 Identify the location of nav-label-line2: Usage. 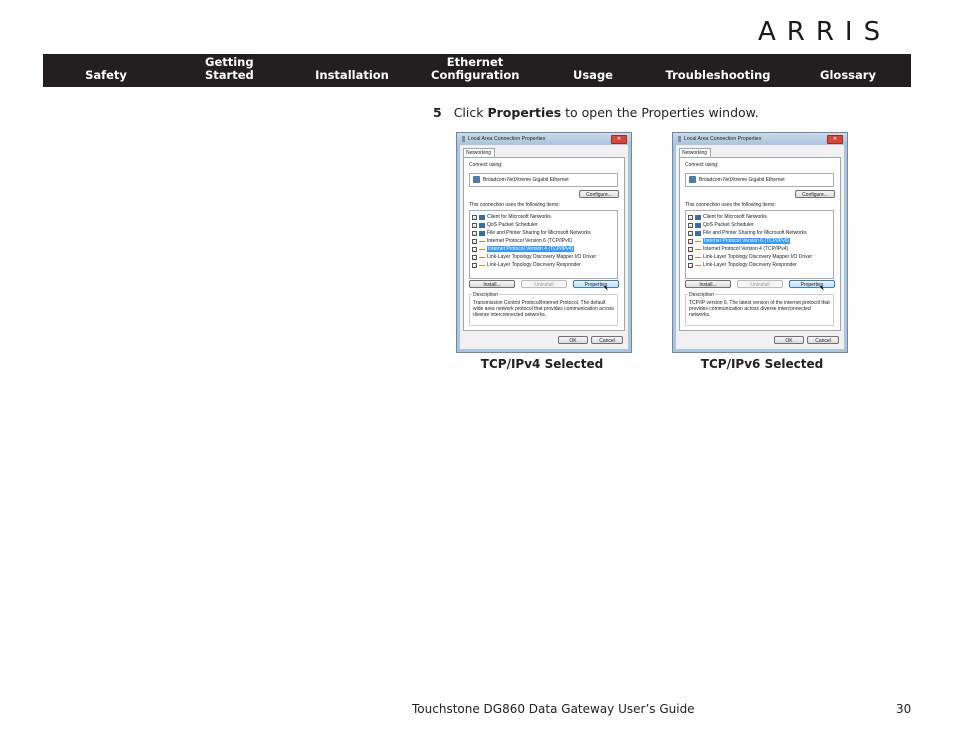
(593, 75).